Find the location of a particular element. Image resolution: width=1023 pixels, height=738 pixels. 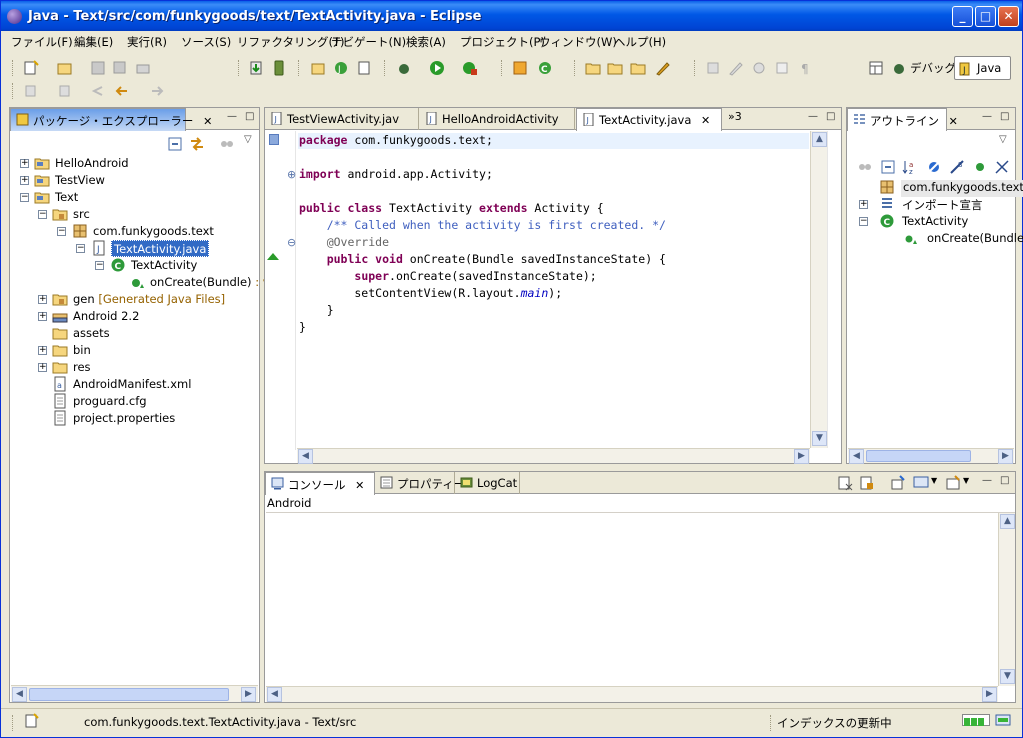

tree-item-proguard: proguard.cfg is located at coordinates (110, 402).